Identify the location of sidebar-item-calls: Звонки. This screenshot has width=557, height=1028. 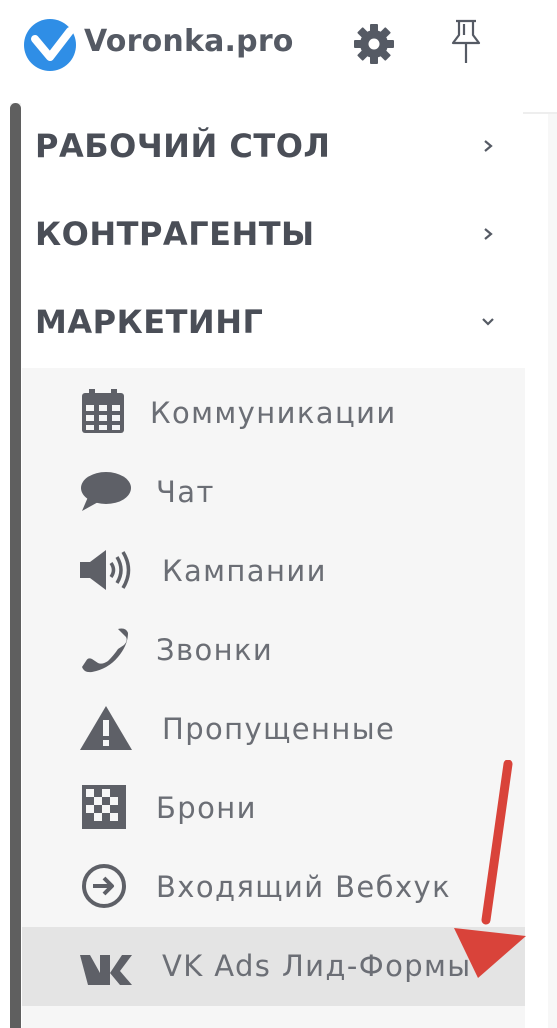
(273, 650).